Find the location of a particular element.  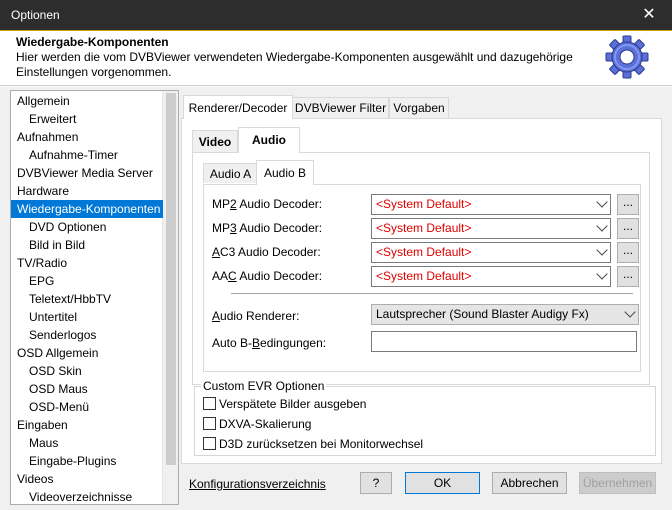

tree-item: OSD Skin is located at coordinates (87, 371).